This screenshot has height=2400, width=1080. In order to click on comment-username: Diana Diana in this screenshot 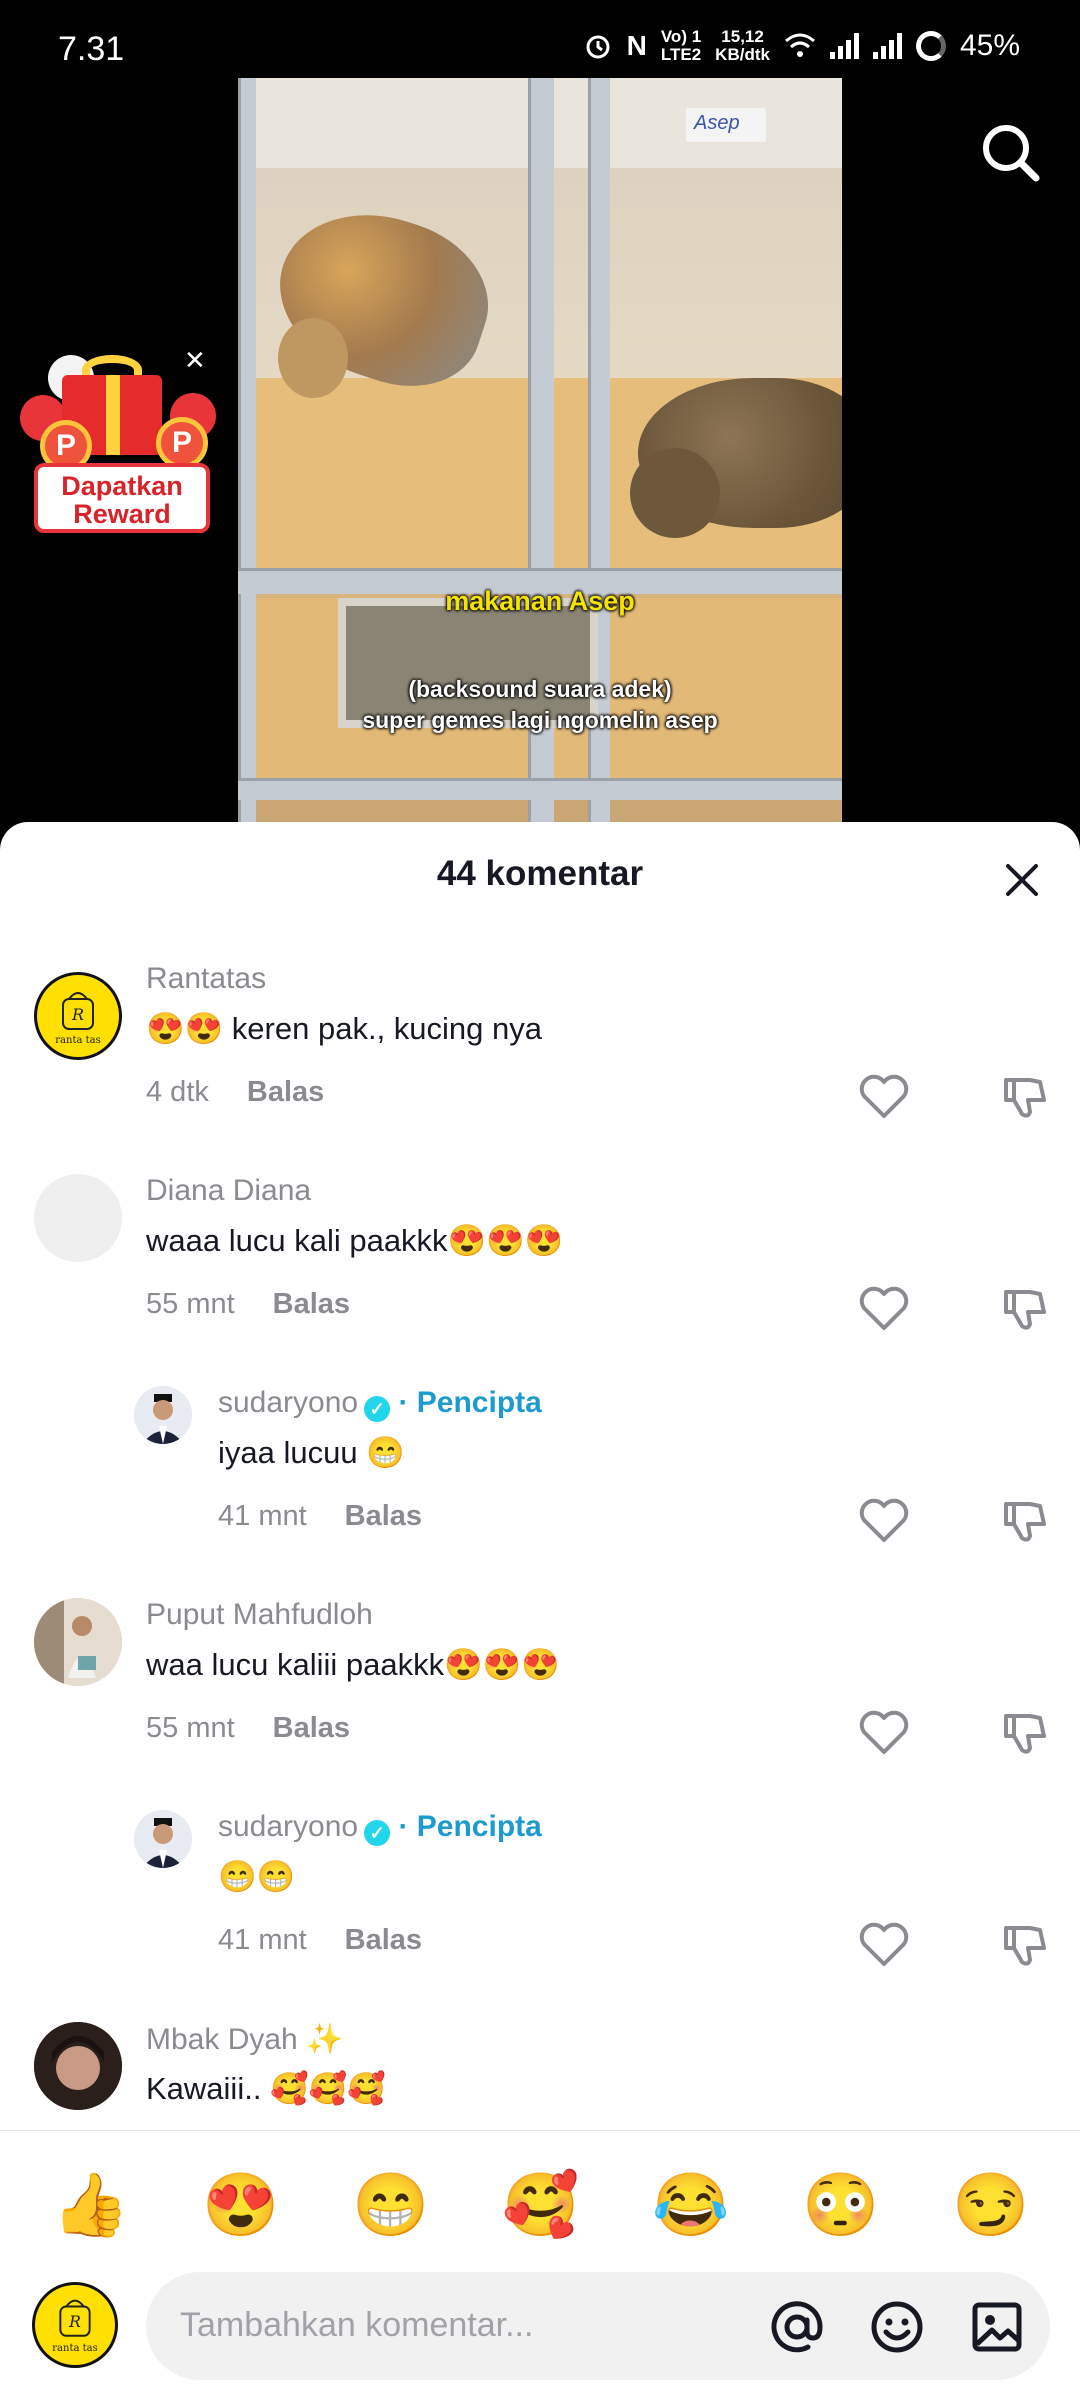, I will do `click(228, 1191)`.